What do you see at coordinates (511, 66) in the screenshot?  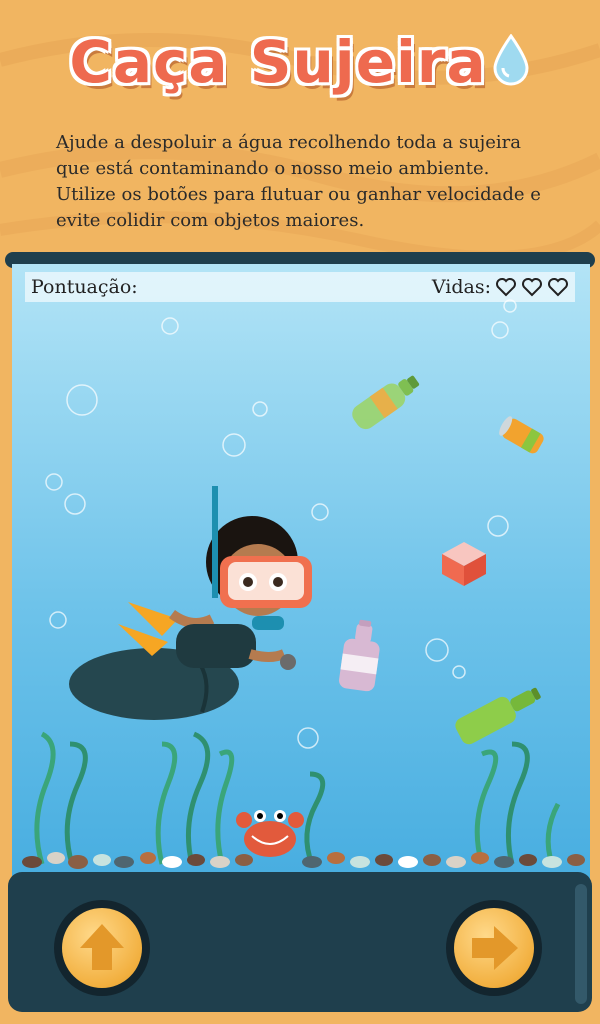 I see `water-drop-icon` at bounding box center [511, 66].